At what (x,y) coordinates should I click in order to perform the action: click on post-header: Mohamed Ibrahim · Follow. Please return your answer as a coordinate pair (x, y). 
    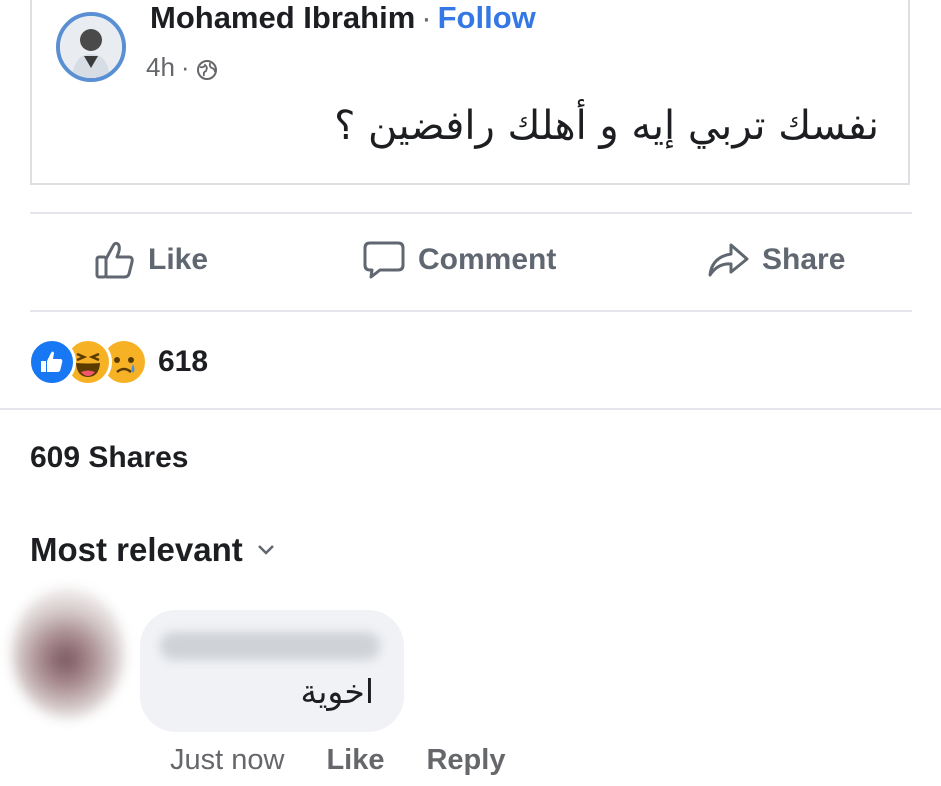
    Looking at the image, I should click on (343, 18).